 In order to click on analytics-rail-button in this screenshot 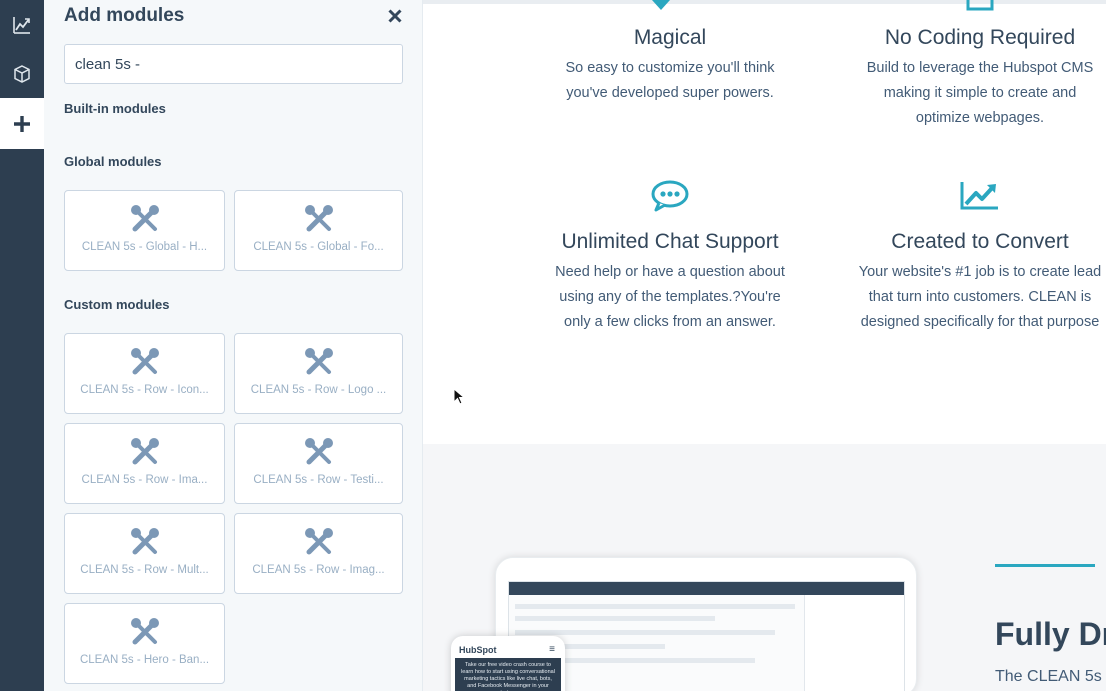, I will do `click(22, 24)`.